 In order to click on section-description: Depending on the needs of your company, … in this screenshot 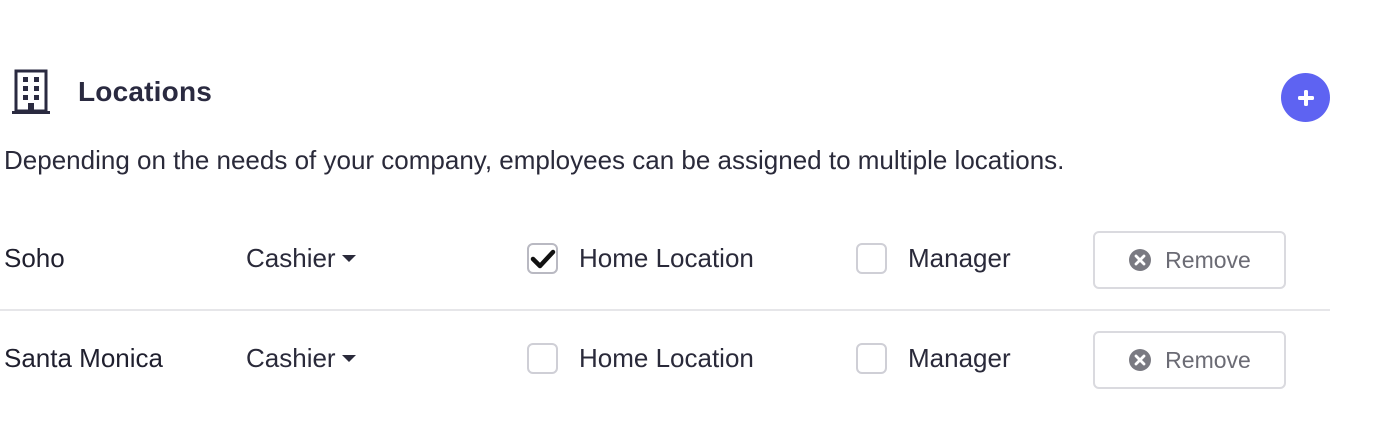, I will do `click(534, 160)`.